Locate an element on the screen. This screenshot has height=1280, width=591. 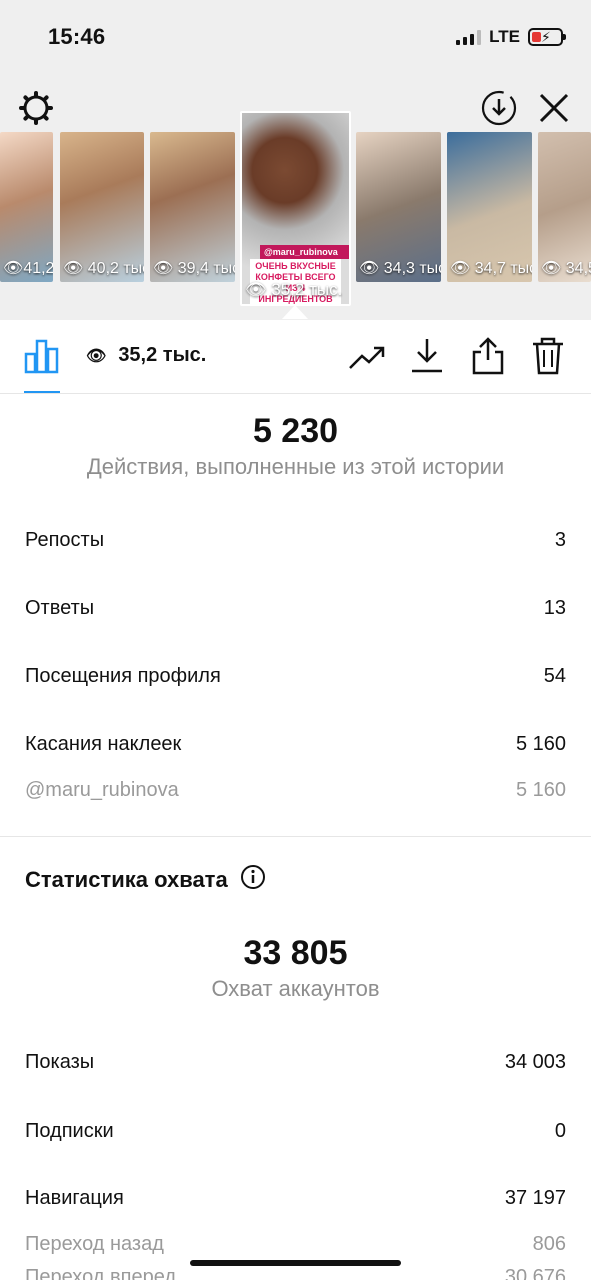
thumbnail-views: 39,4 тыс. is located at coordinates (206, 268).